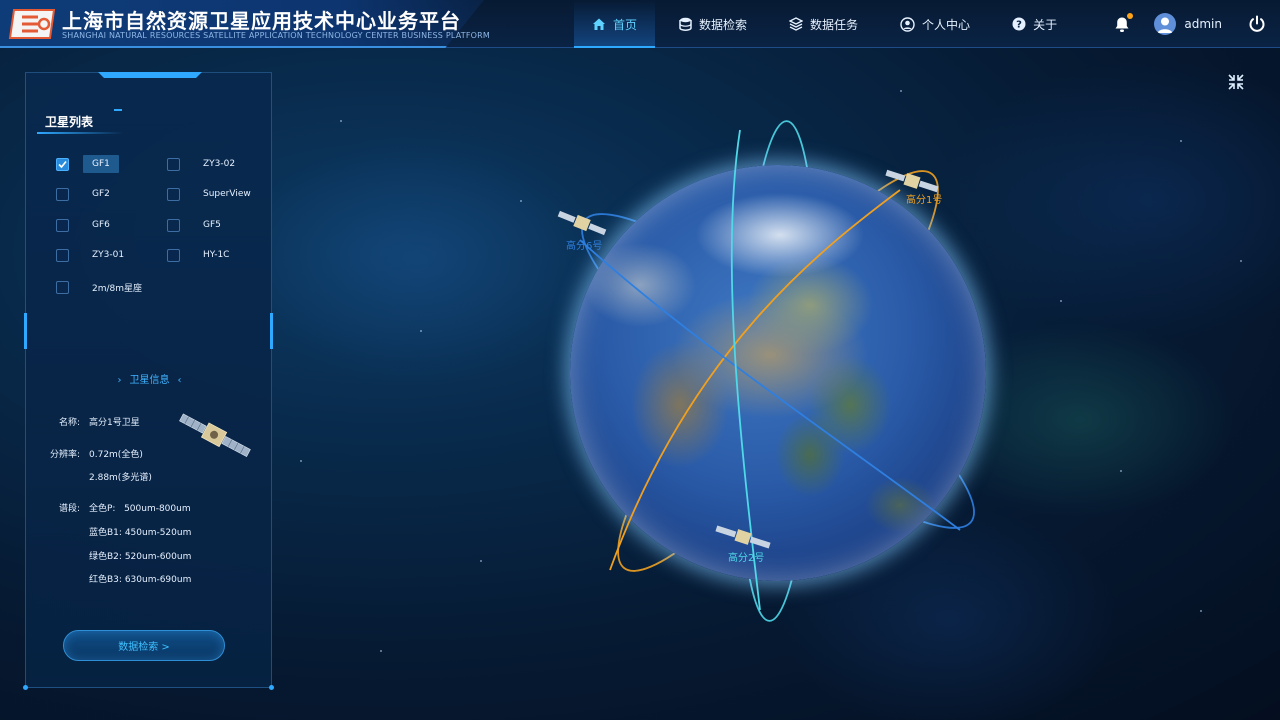 The image size is (1280, 720). Describe the element at coordinates (64, 455) in the screenshot. I see `info-resolution-key: 分辨率:` at that location.